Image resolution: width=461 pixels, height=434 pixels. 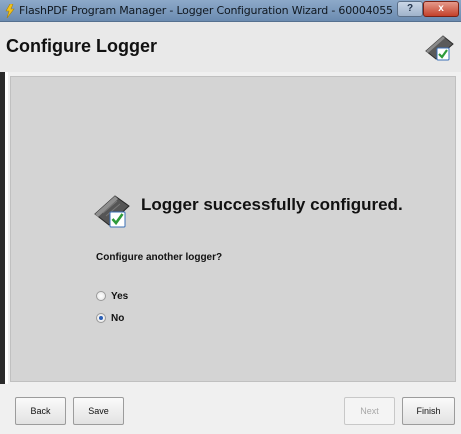 What do you see at coordinates (119, 296) in the screenshot?
I see `radio-label-yes: Yes` at bounding box center [119, 296].